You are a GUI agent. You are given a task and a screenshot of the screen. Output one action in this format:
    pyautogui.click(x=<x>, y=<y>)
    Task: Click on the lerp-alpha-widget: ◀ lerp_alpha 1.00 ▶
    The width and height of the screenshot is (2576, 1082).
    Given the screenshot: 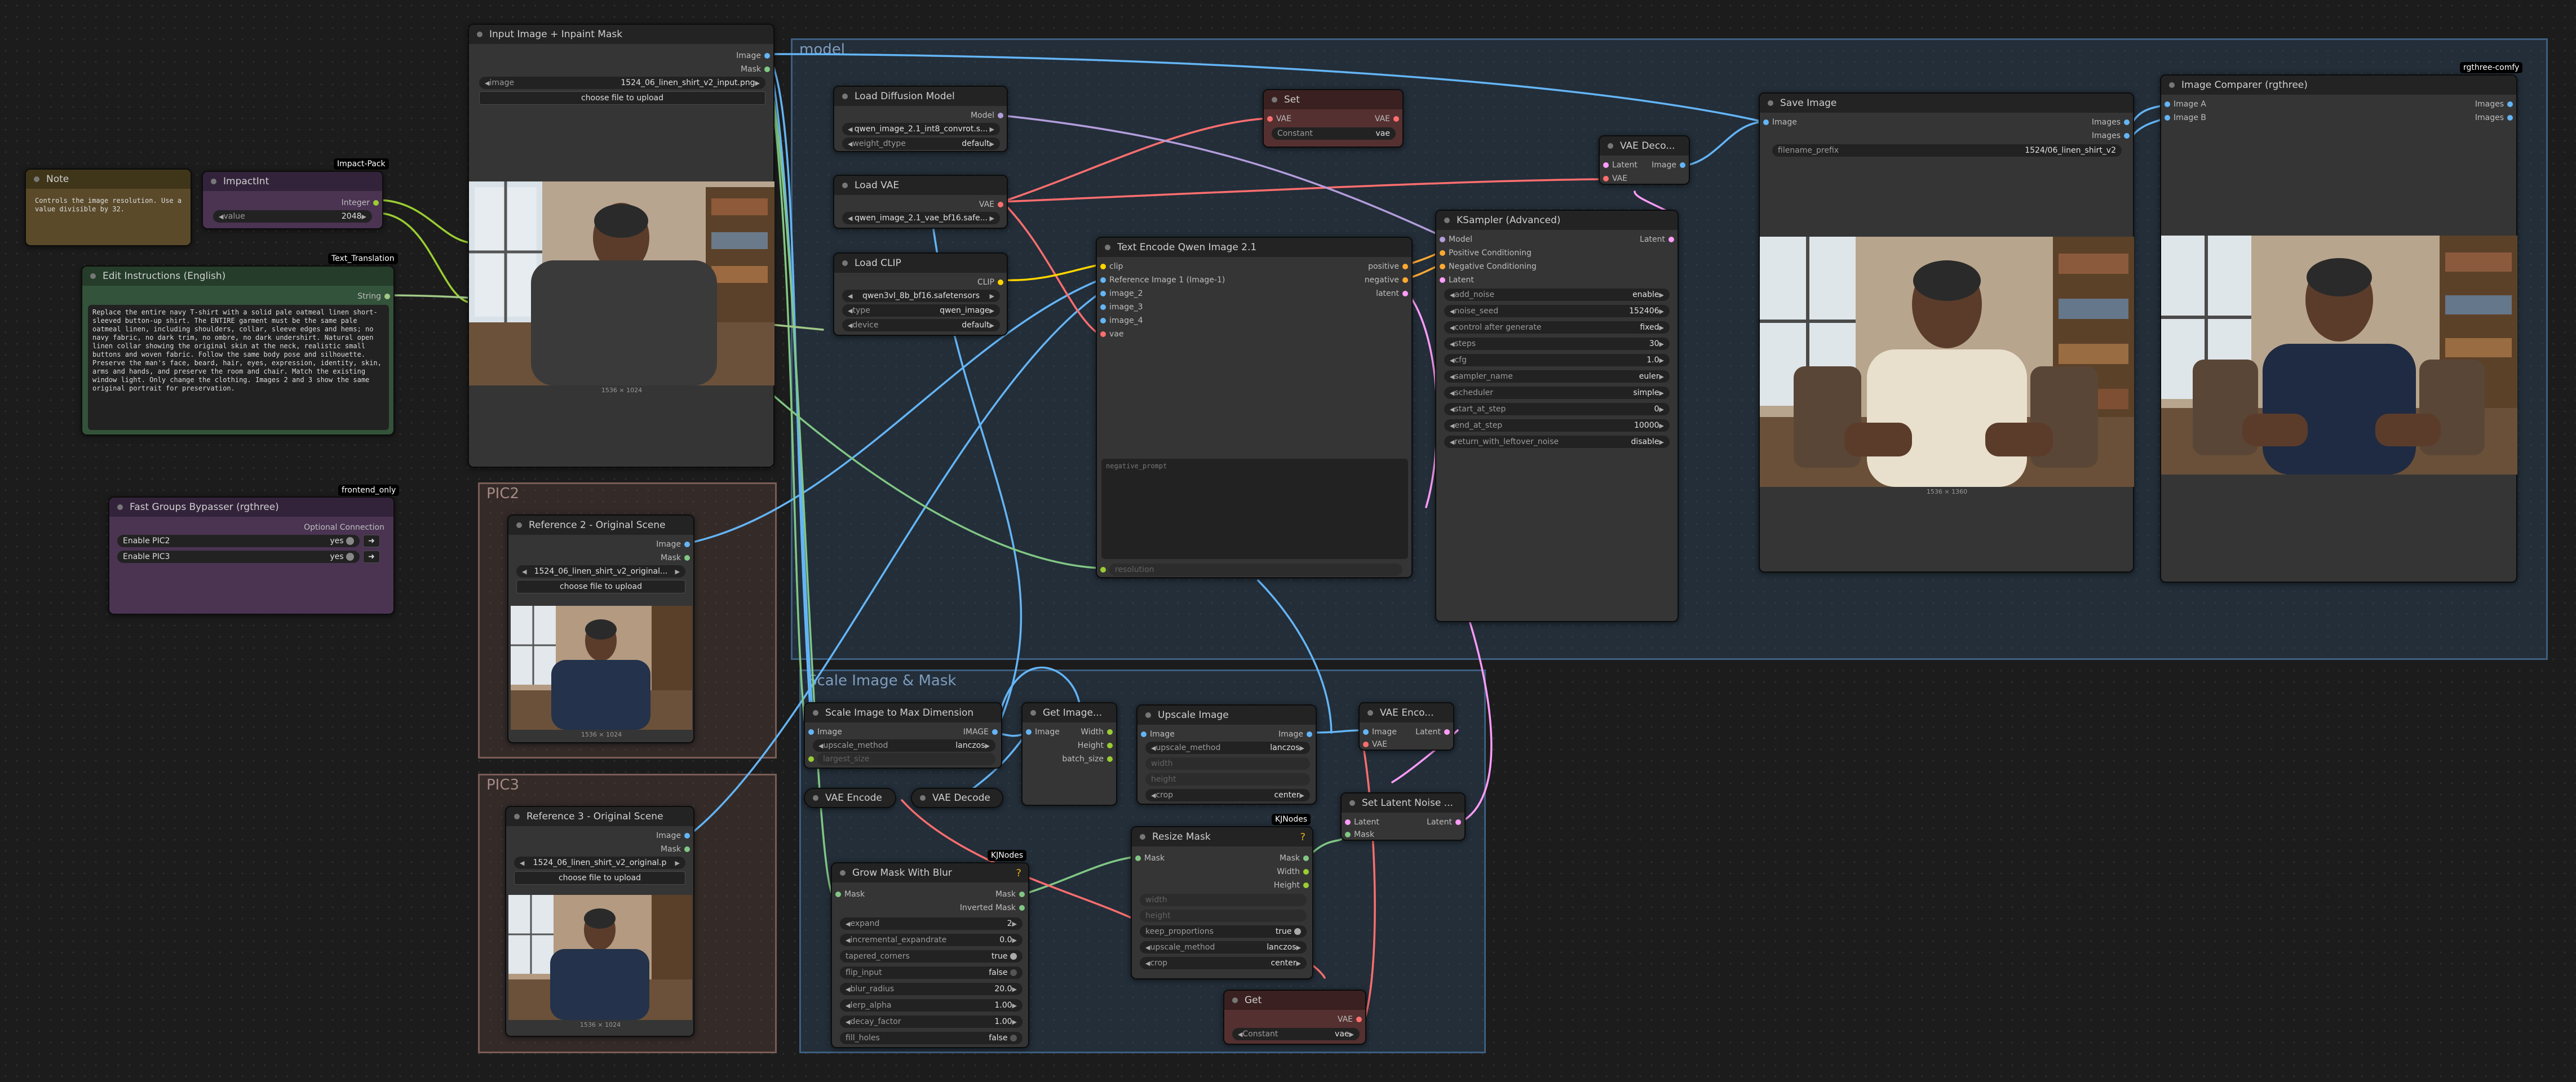 What is the action you would take?
    pyautogui.click(x=931, y=1006)
    